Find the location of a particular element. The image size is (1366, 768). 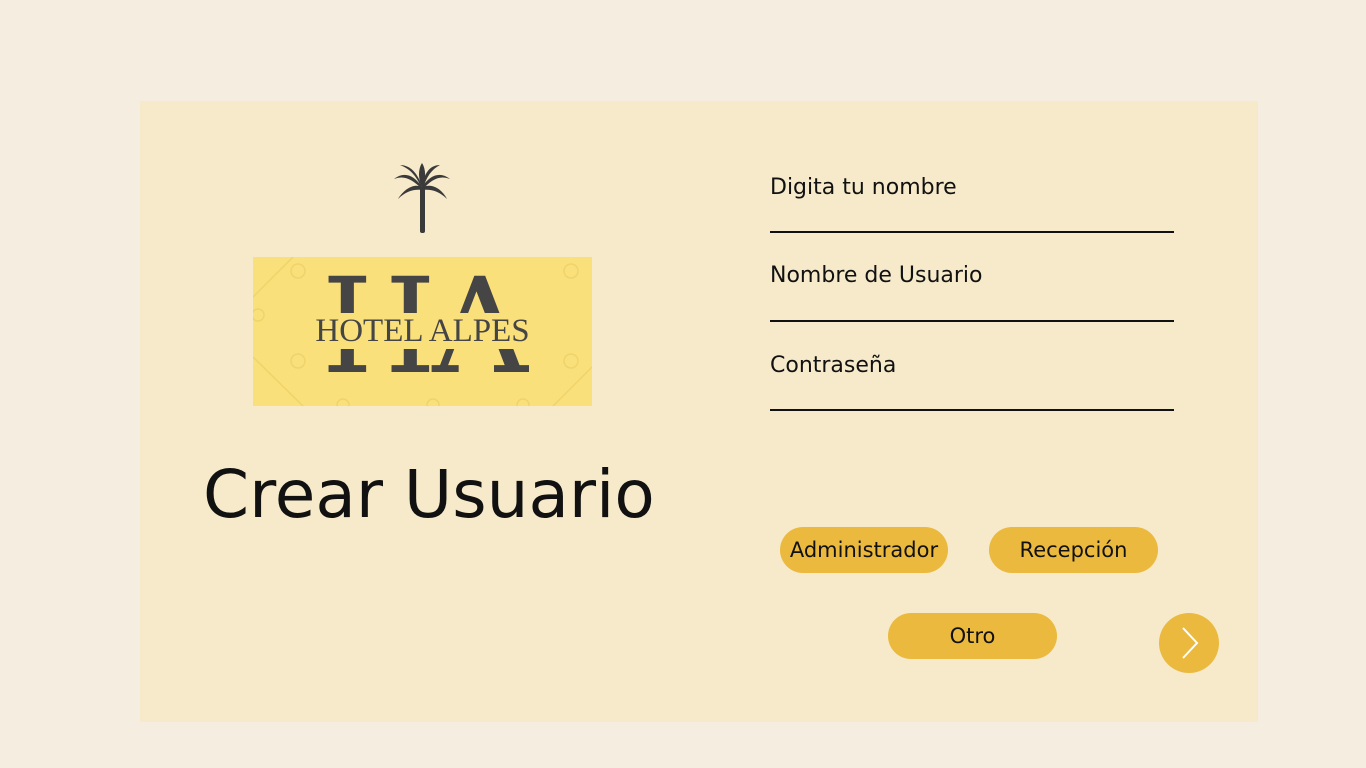

username-field-underline is located at coordinates (972, 321).